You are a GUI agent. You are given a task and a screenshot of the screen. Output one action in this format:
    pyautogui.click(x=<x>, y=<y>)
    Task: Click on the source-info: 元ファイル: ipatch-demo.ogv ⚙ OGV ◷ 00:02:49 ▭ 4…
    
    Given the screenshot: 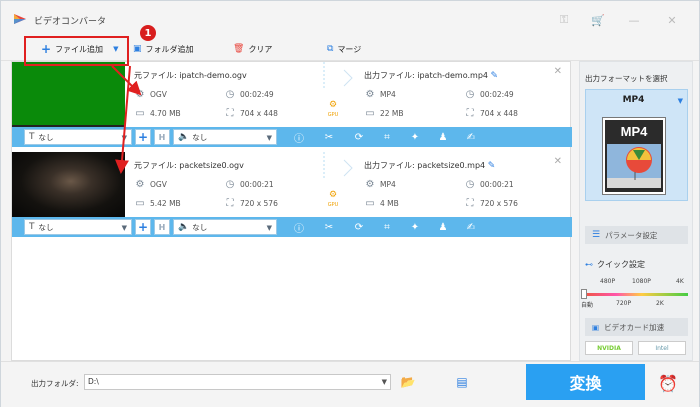 What is the action you would take?
    pyautogui.click(x=229, y=94)
    